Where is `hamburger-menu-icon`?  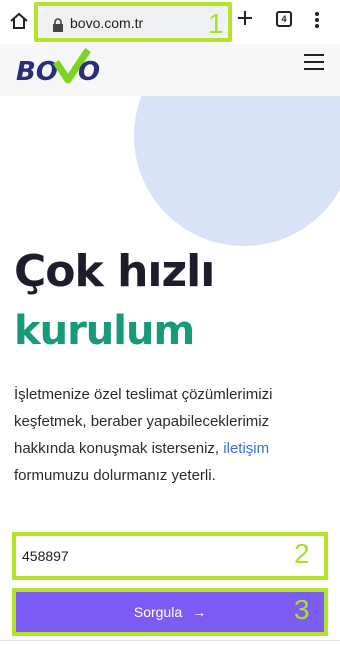
hamburger-menu-icon is located at coordinates (314, 63).